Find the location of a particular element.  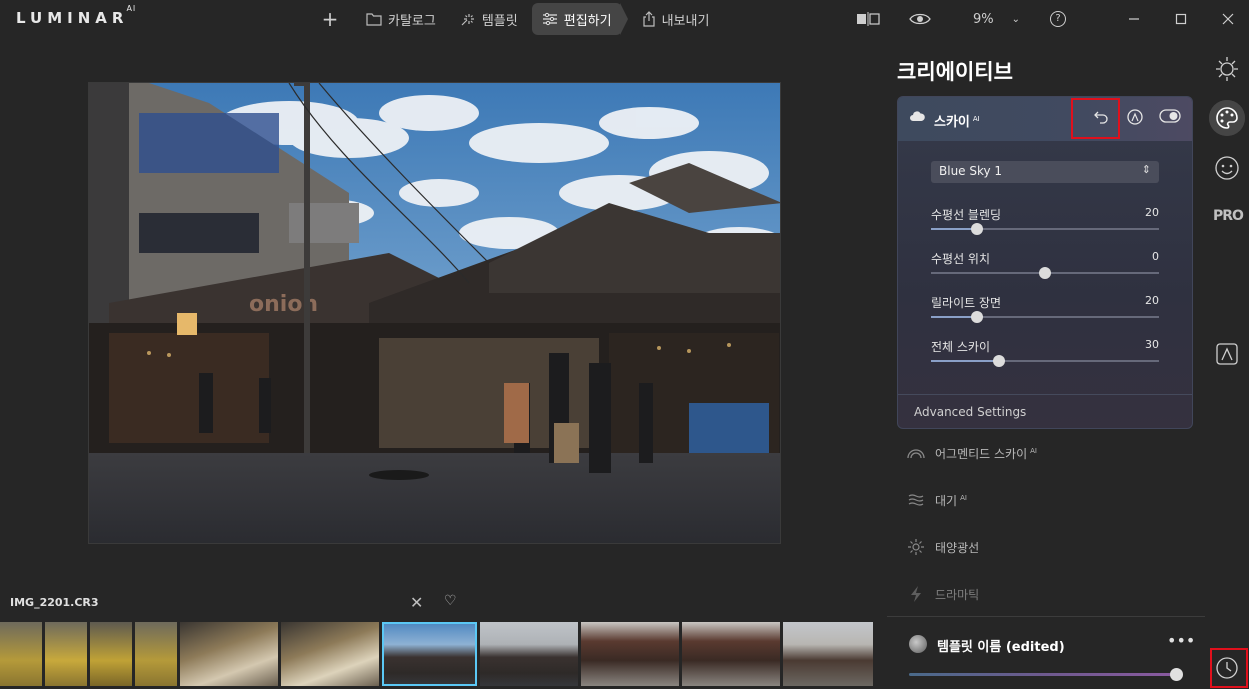

pro-button: PRO is located at coordinates (1228, 222).